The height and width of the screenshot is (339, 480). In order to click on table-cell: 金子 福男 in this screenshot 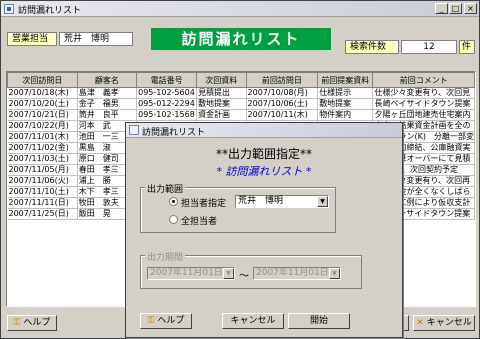, I will do `click(107, 104)`.